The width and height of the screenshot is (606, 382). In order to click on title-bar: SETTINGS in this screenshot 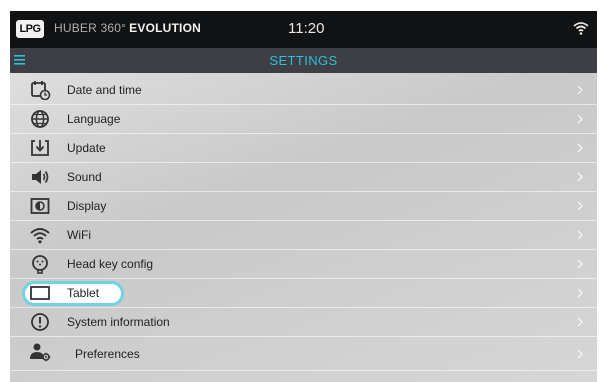, I will do `click(303, 60)`.